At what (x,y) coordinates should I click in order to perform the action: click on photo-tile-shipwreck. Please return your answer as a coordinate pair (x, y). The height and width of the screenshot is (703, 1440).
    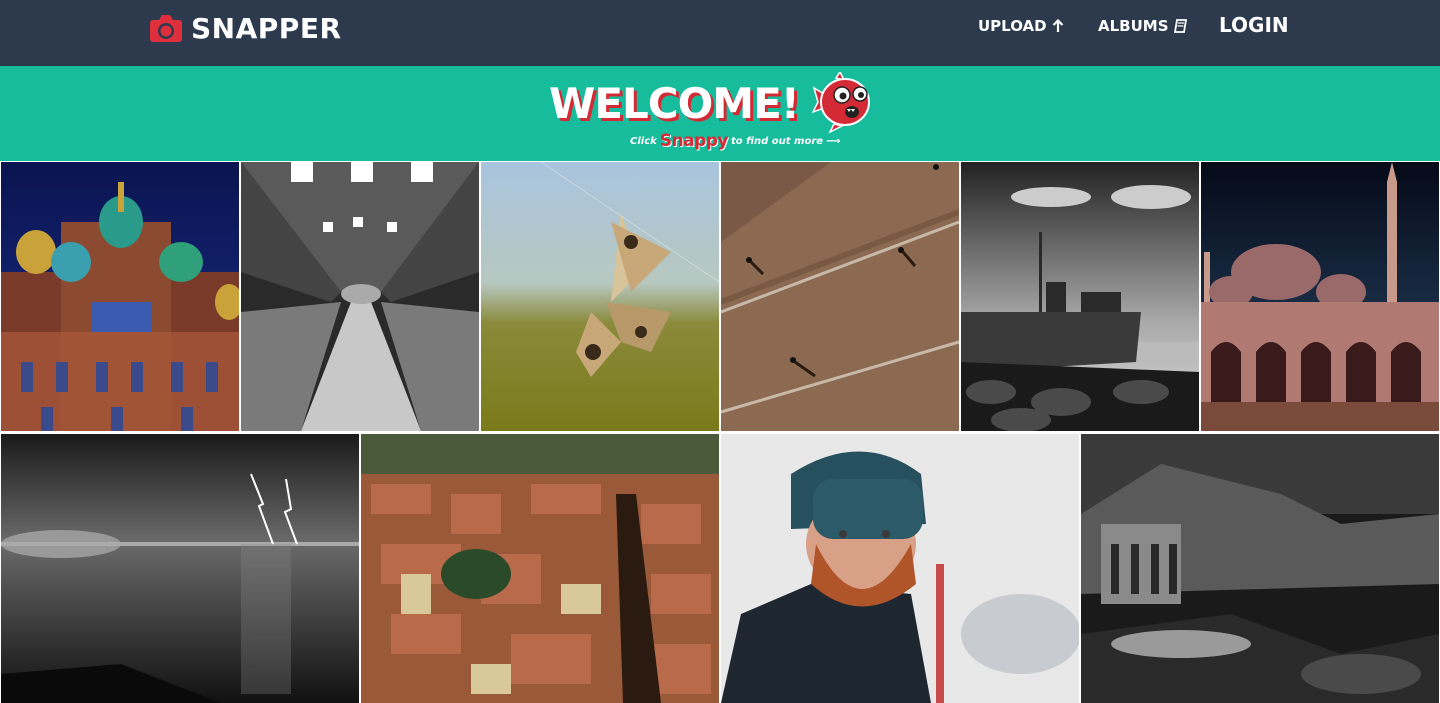
    Looking at the image, I should click on (1080, 296).